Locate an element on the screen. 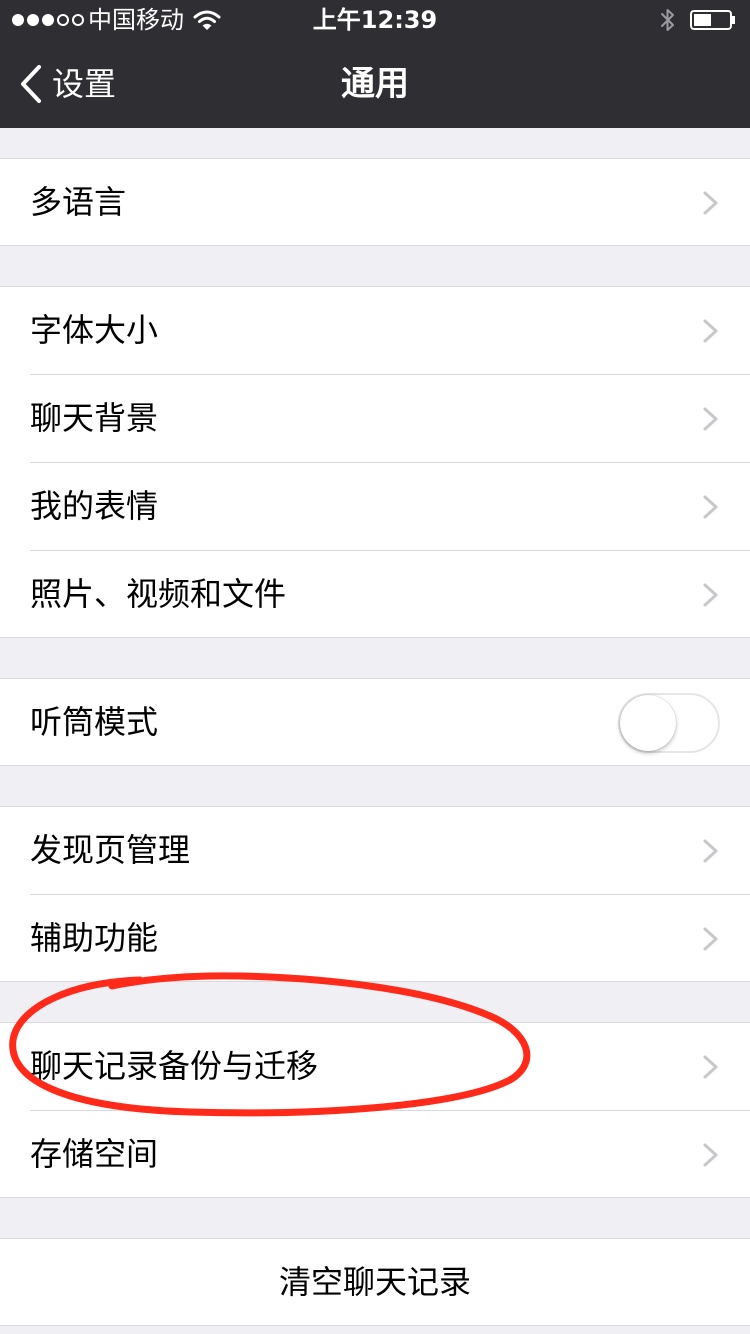 This screenshot has height=1334, width=750. settings-group-earpiece: 听筒模式 is located at coordinates (375, 722).